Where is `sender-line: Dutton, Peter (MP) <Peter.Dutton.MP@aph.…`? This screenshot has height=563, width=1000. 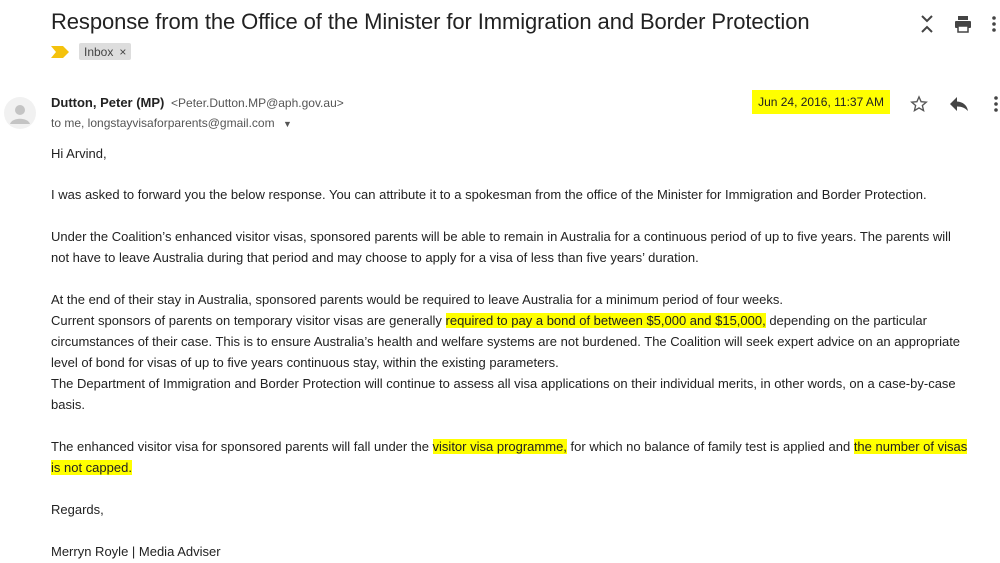 sender-line: Dutton, Peter (MP) <Peter.Dutton.MP@aph.… is located at coordinates (197, 102).